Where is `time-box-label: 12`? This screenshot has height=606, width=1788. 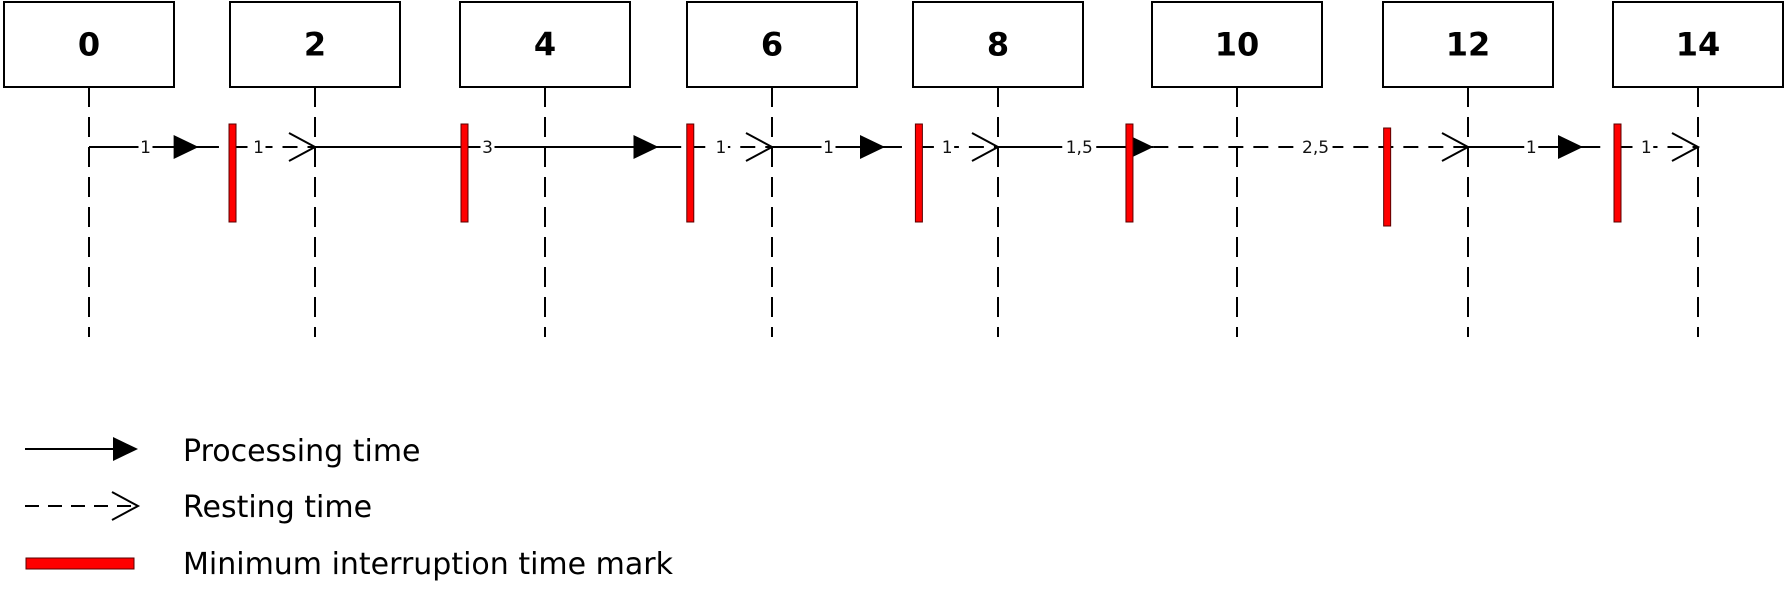 time-box-label: 12 is located at coordinates (1468, 45).